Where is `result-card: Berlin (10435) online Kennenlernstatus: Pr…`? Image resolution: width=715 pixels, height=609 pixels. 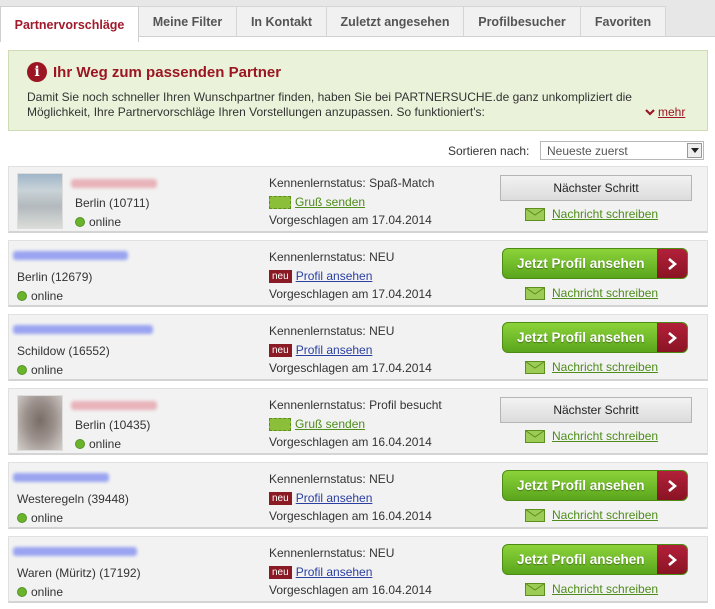
result-card: Berlin (10435) online Kennenlernstatus: Pr… is located at coordinates (358, 421).